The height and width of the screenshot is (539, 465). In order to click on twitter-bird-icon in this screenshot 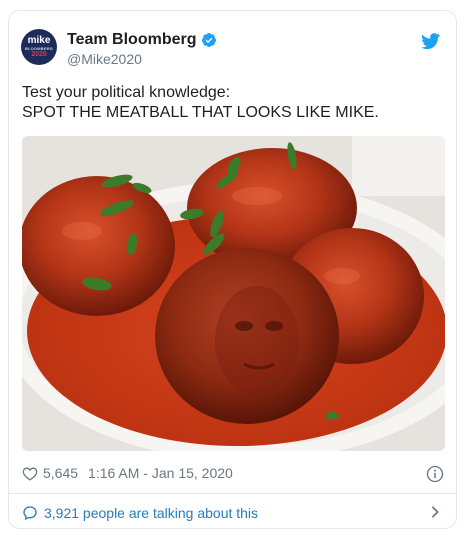, I will do `click(430, 41)`.